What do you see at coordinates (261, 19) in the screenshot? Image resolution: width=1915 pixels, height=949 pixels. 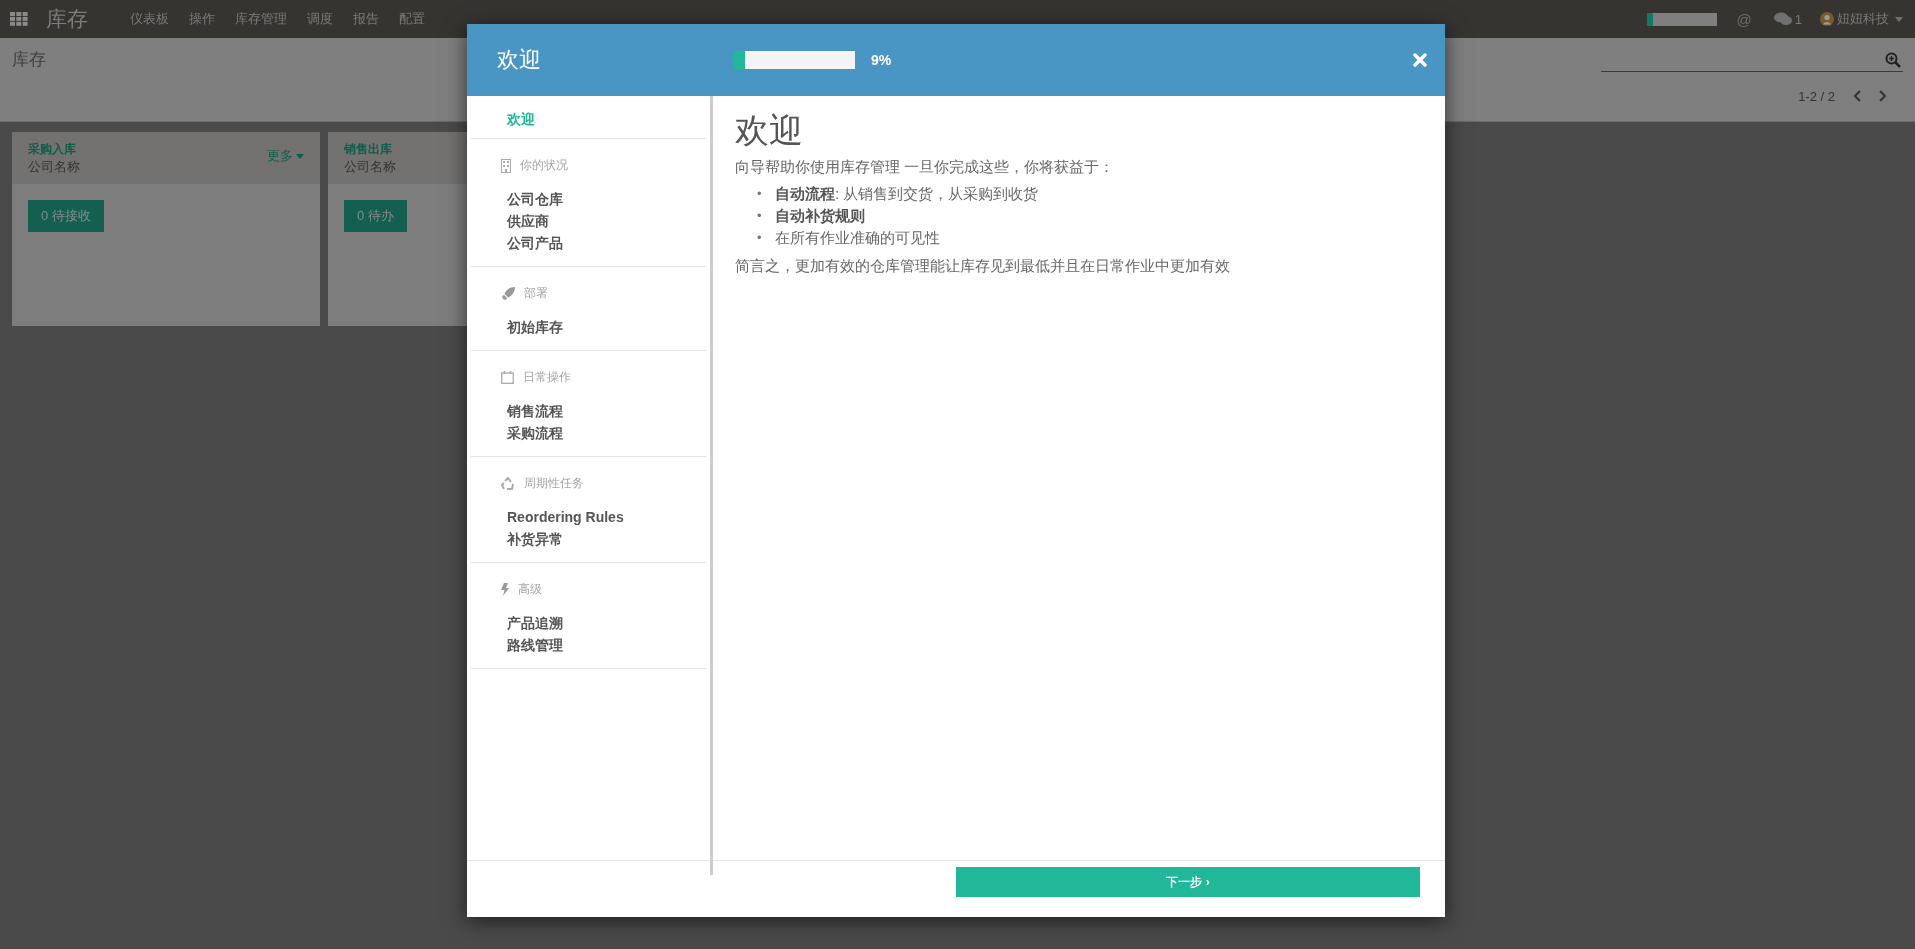 I see `menu-item: 库存管理` at bounding box center [261, 19].